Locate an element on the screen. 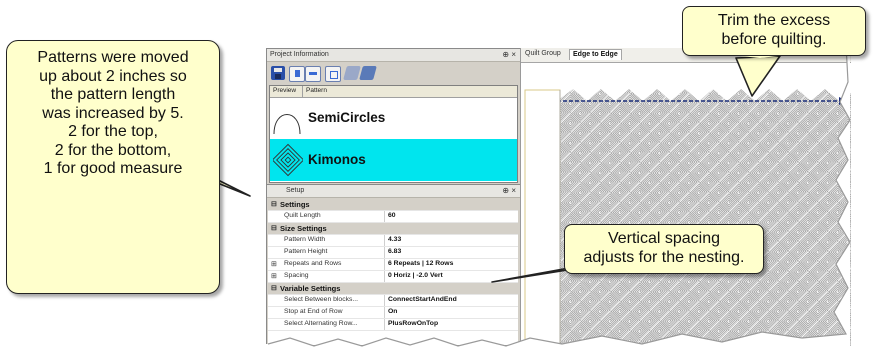 This screenshot has height=347, width=874. callout-line: 2 for the top, is located at coordinates (113, 131).